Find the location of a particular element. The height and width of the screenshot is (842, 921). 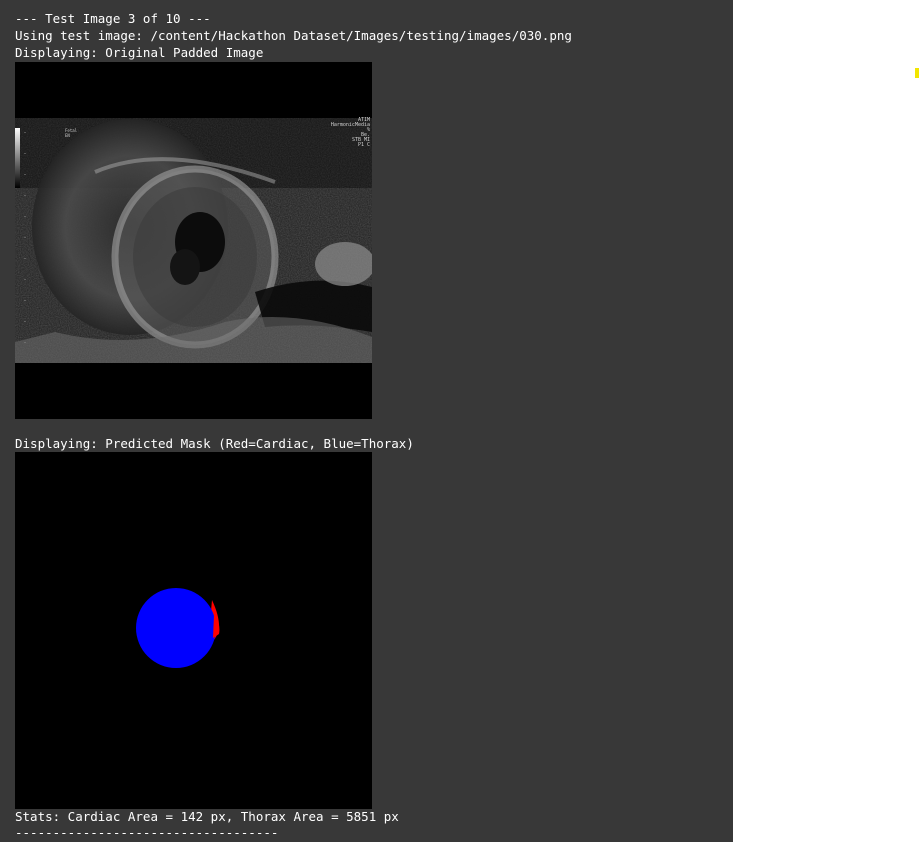

test-image-header: --- Test Image 3 of 10 --- is located at coordinates (113, 18).